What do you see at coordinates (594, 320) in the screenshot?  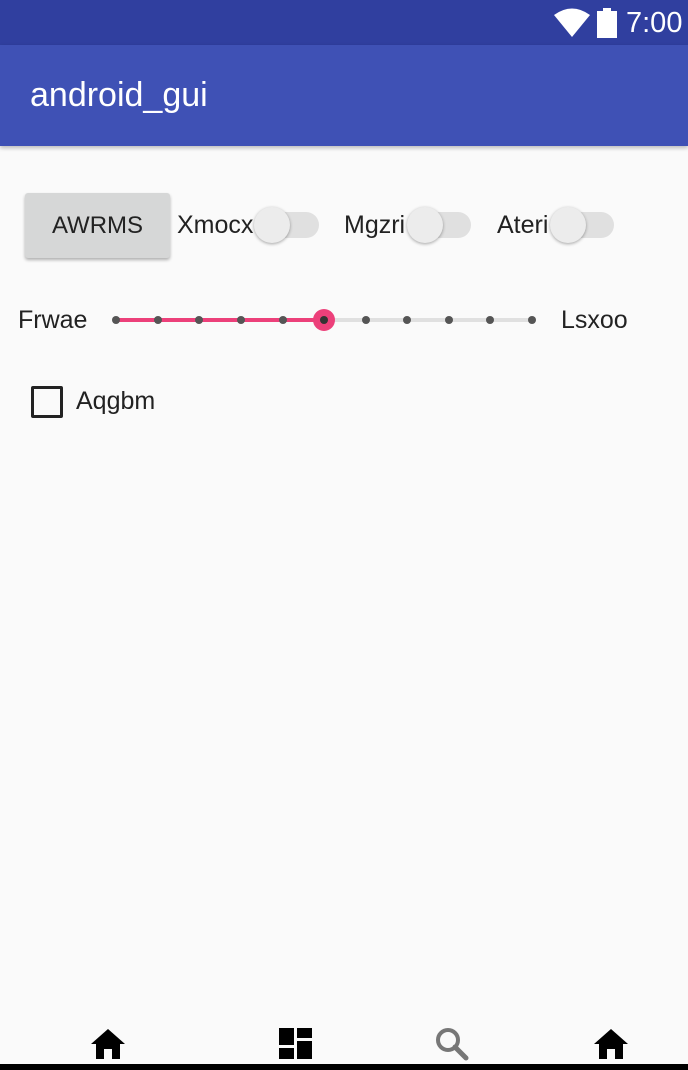 I see `slider-right-label: Lsxoo` at bounding box center [594, 320].